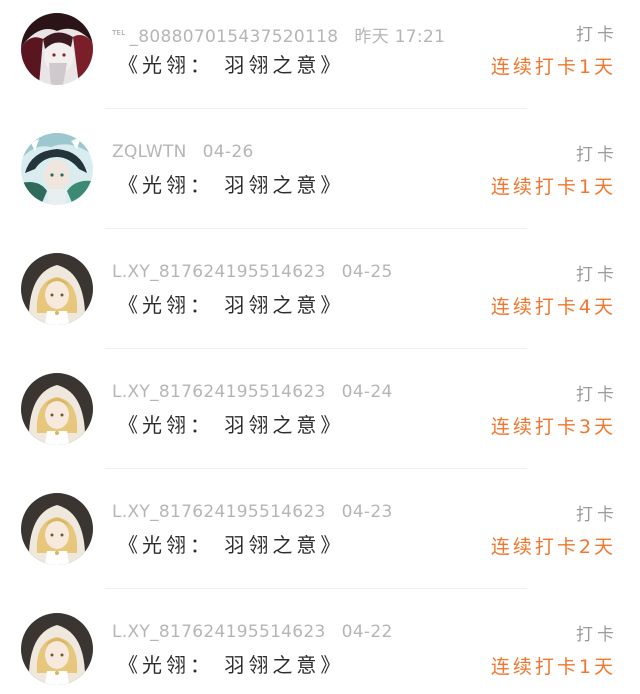  Describe the element at coordinates (367, 632) in the screenshot. I see `checkin-date: 04-22` at that location.